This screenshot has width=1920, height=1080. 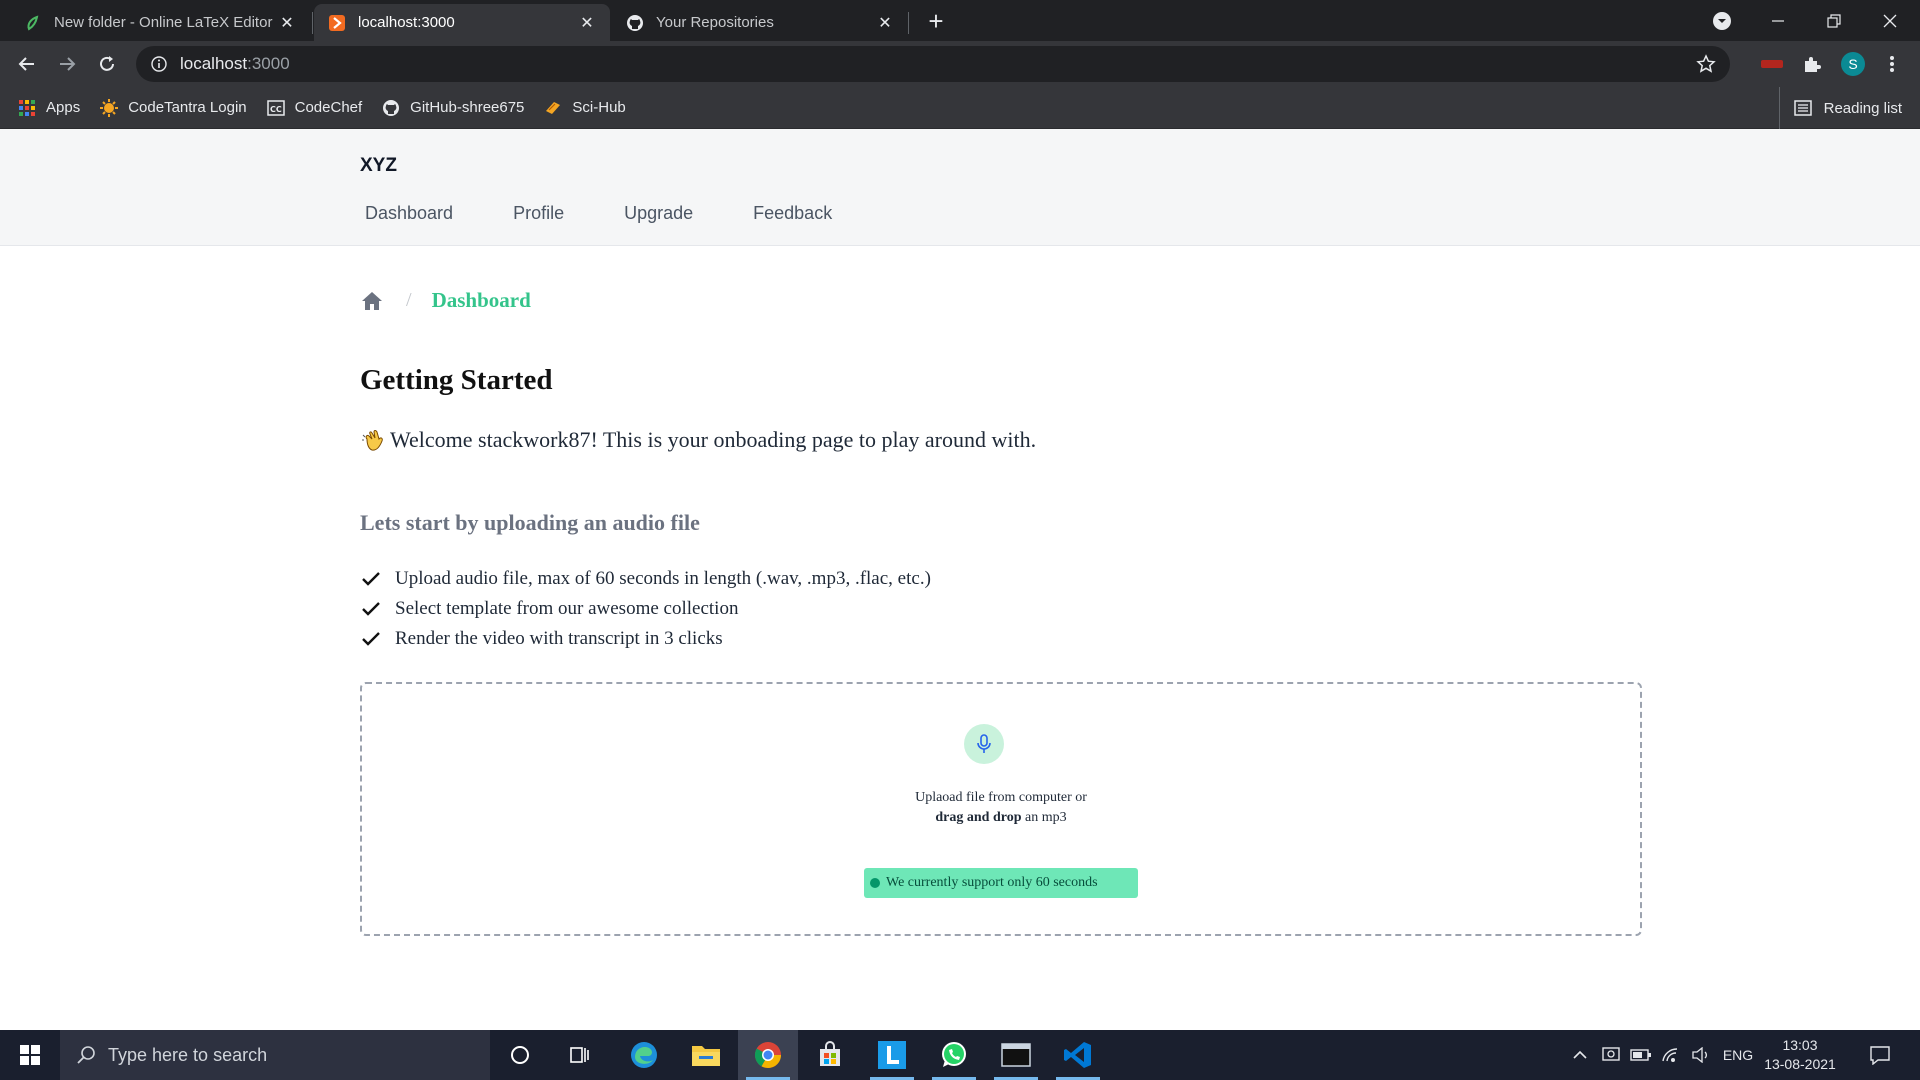 What do you see at coordinates (312, 23) in the screenshot?
I see `tab-divider` at bounding box center [312, 23].